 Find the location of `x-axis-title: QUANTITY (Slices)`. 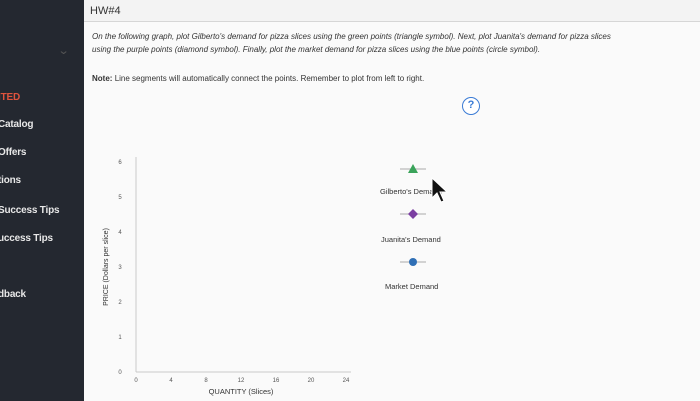

x-axis-title: QUANTITY (Slices) is located at coordinates (241, 391).